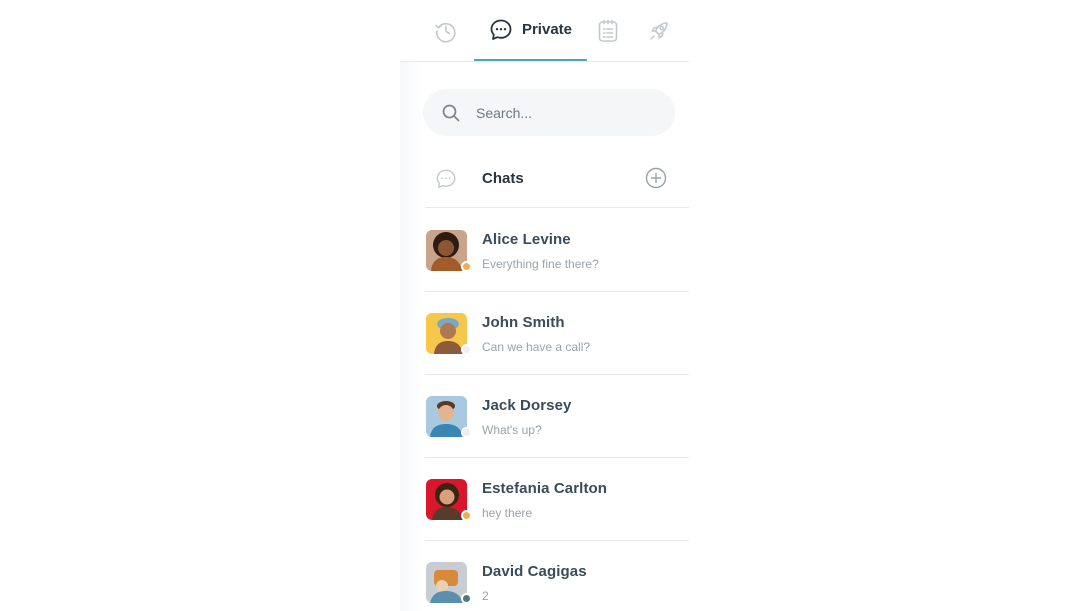  I want to click on chat-name: Jack Dorsey, so click(527, 405).